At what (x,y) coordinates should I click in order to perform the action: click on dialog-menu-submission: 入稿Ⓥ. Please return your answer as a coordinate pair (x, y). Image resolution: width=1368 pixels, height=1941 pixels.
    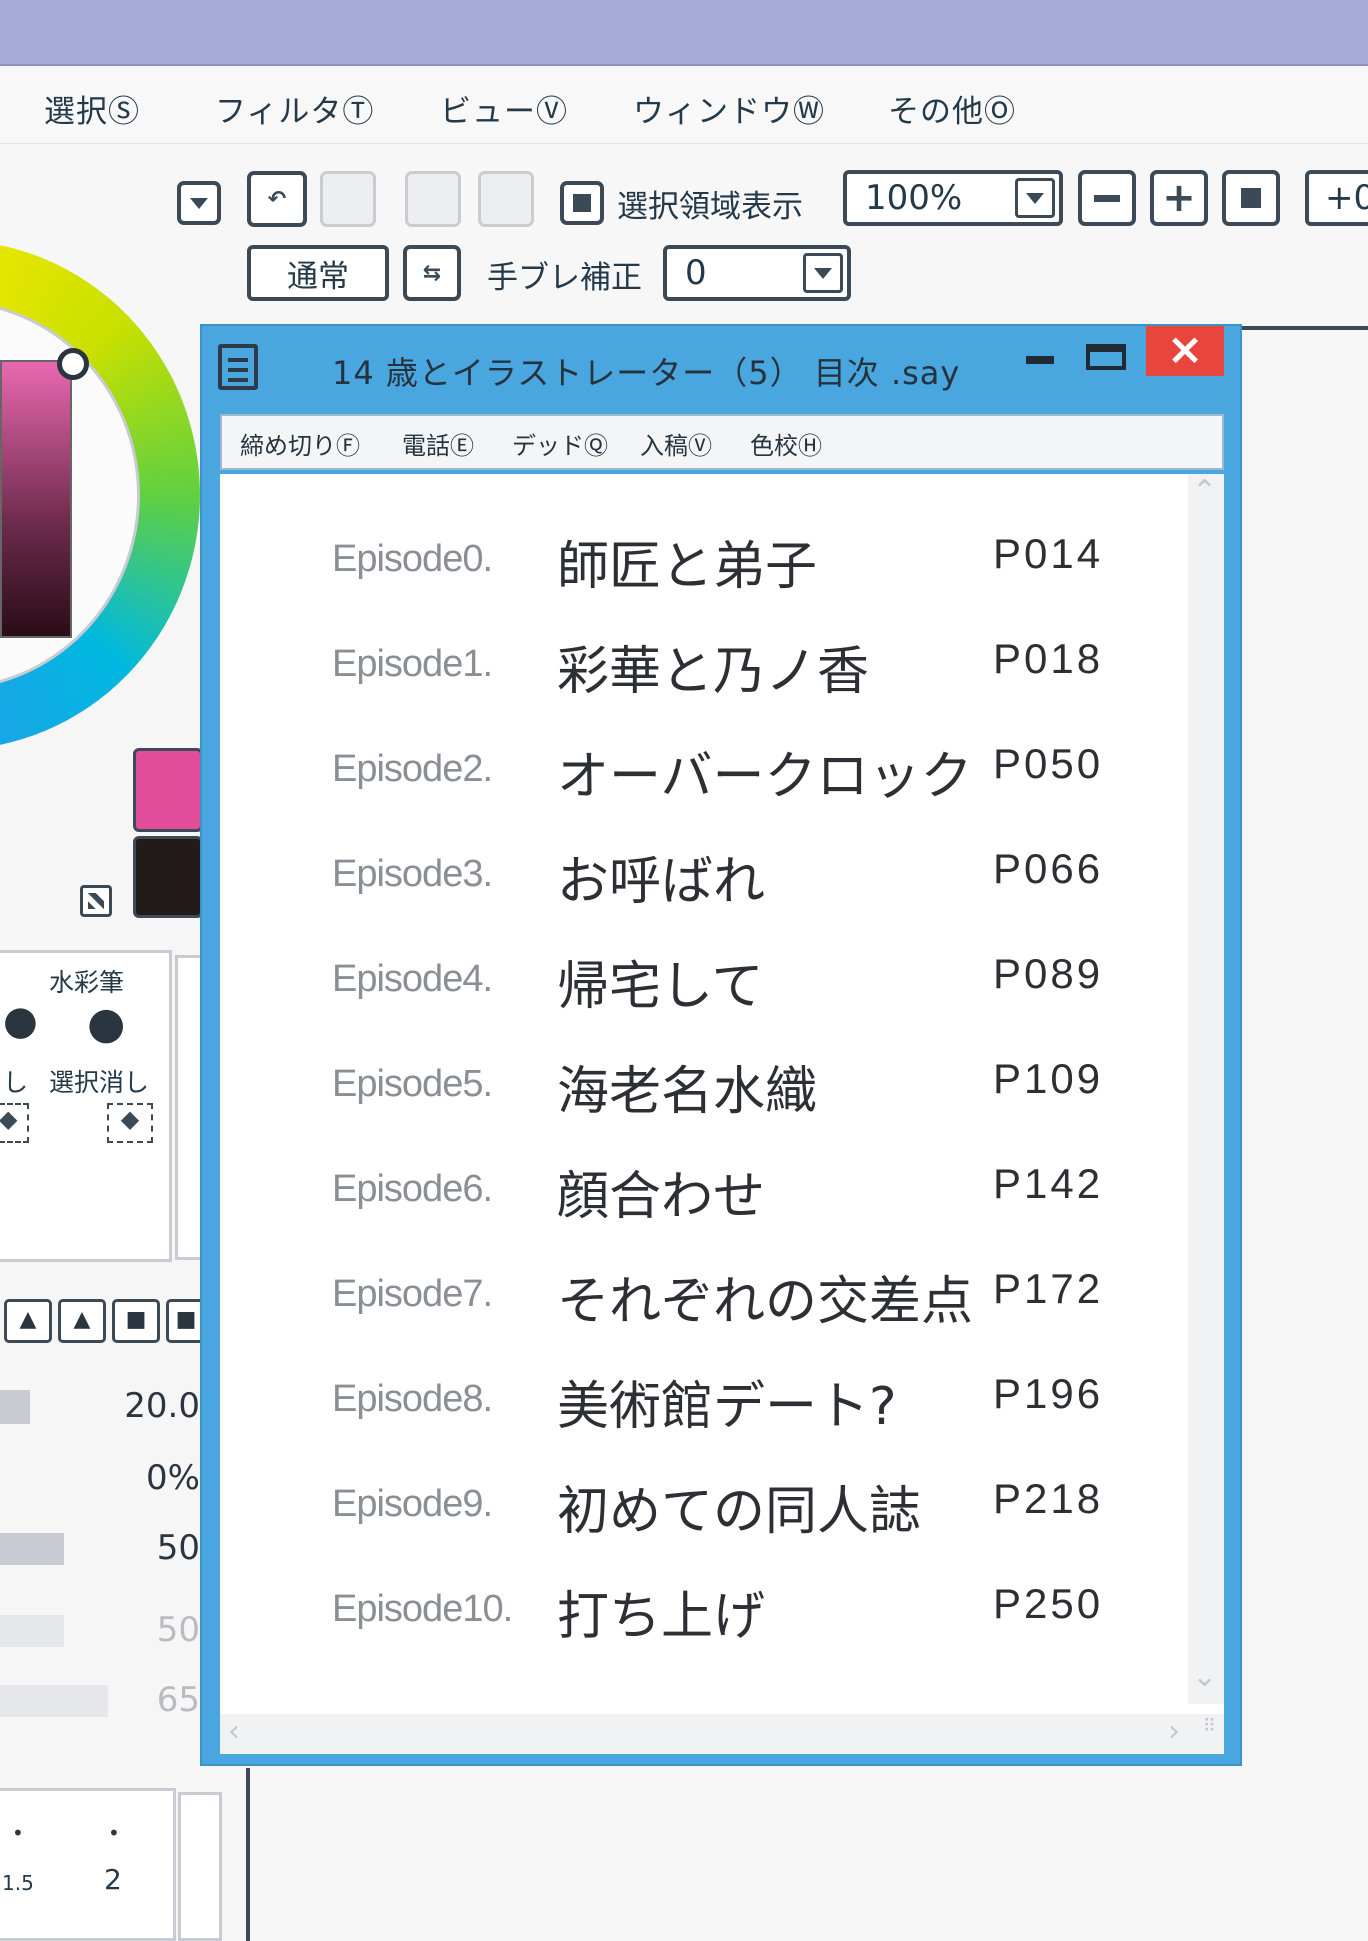
    Looking at the image, I should click on (676, 443).